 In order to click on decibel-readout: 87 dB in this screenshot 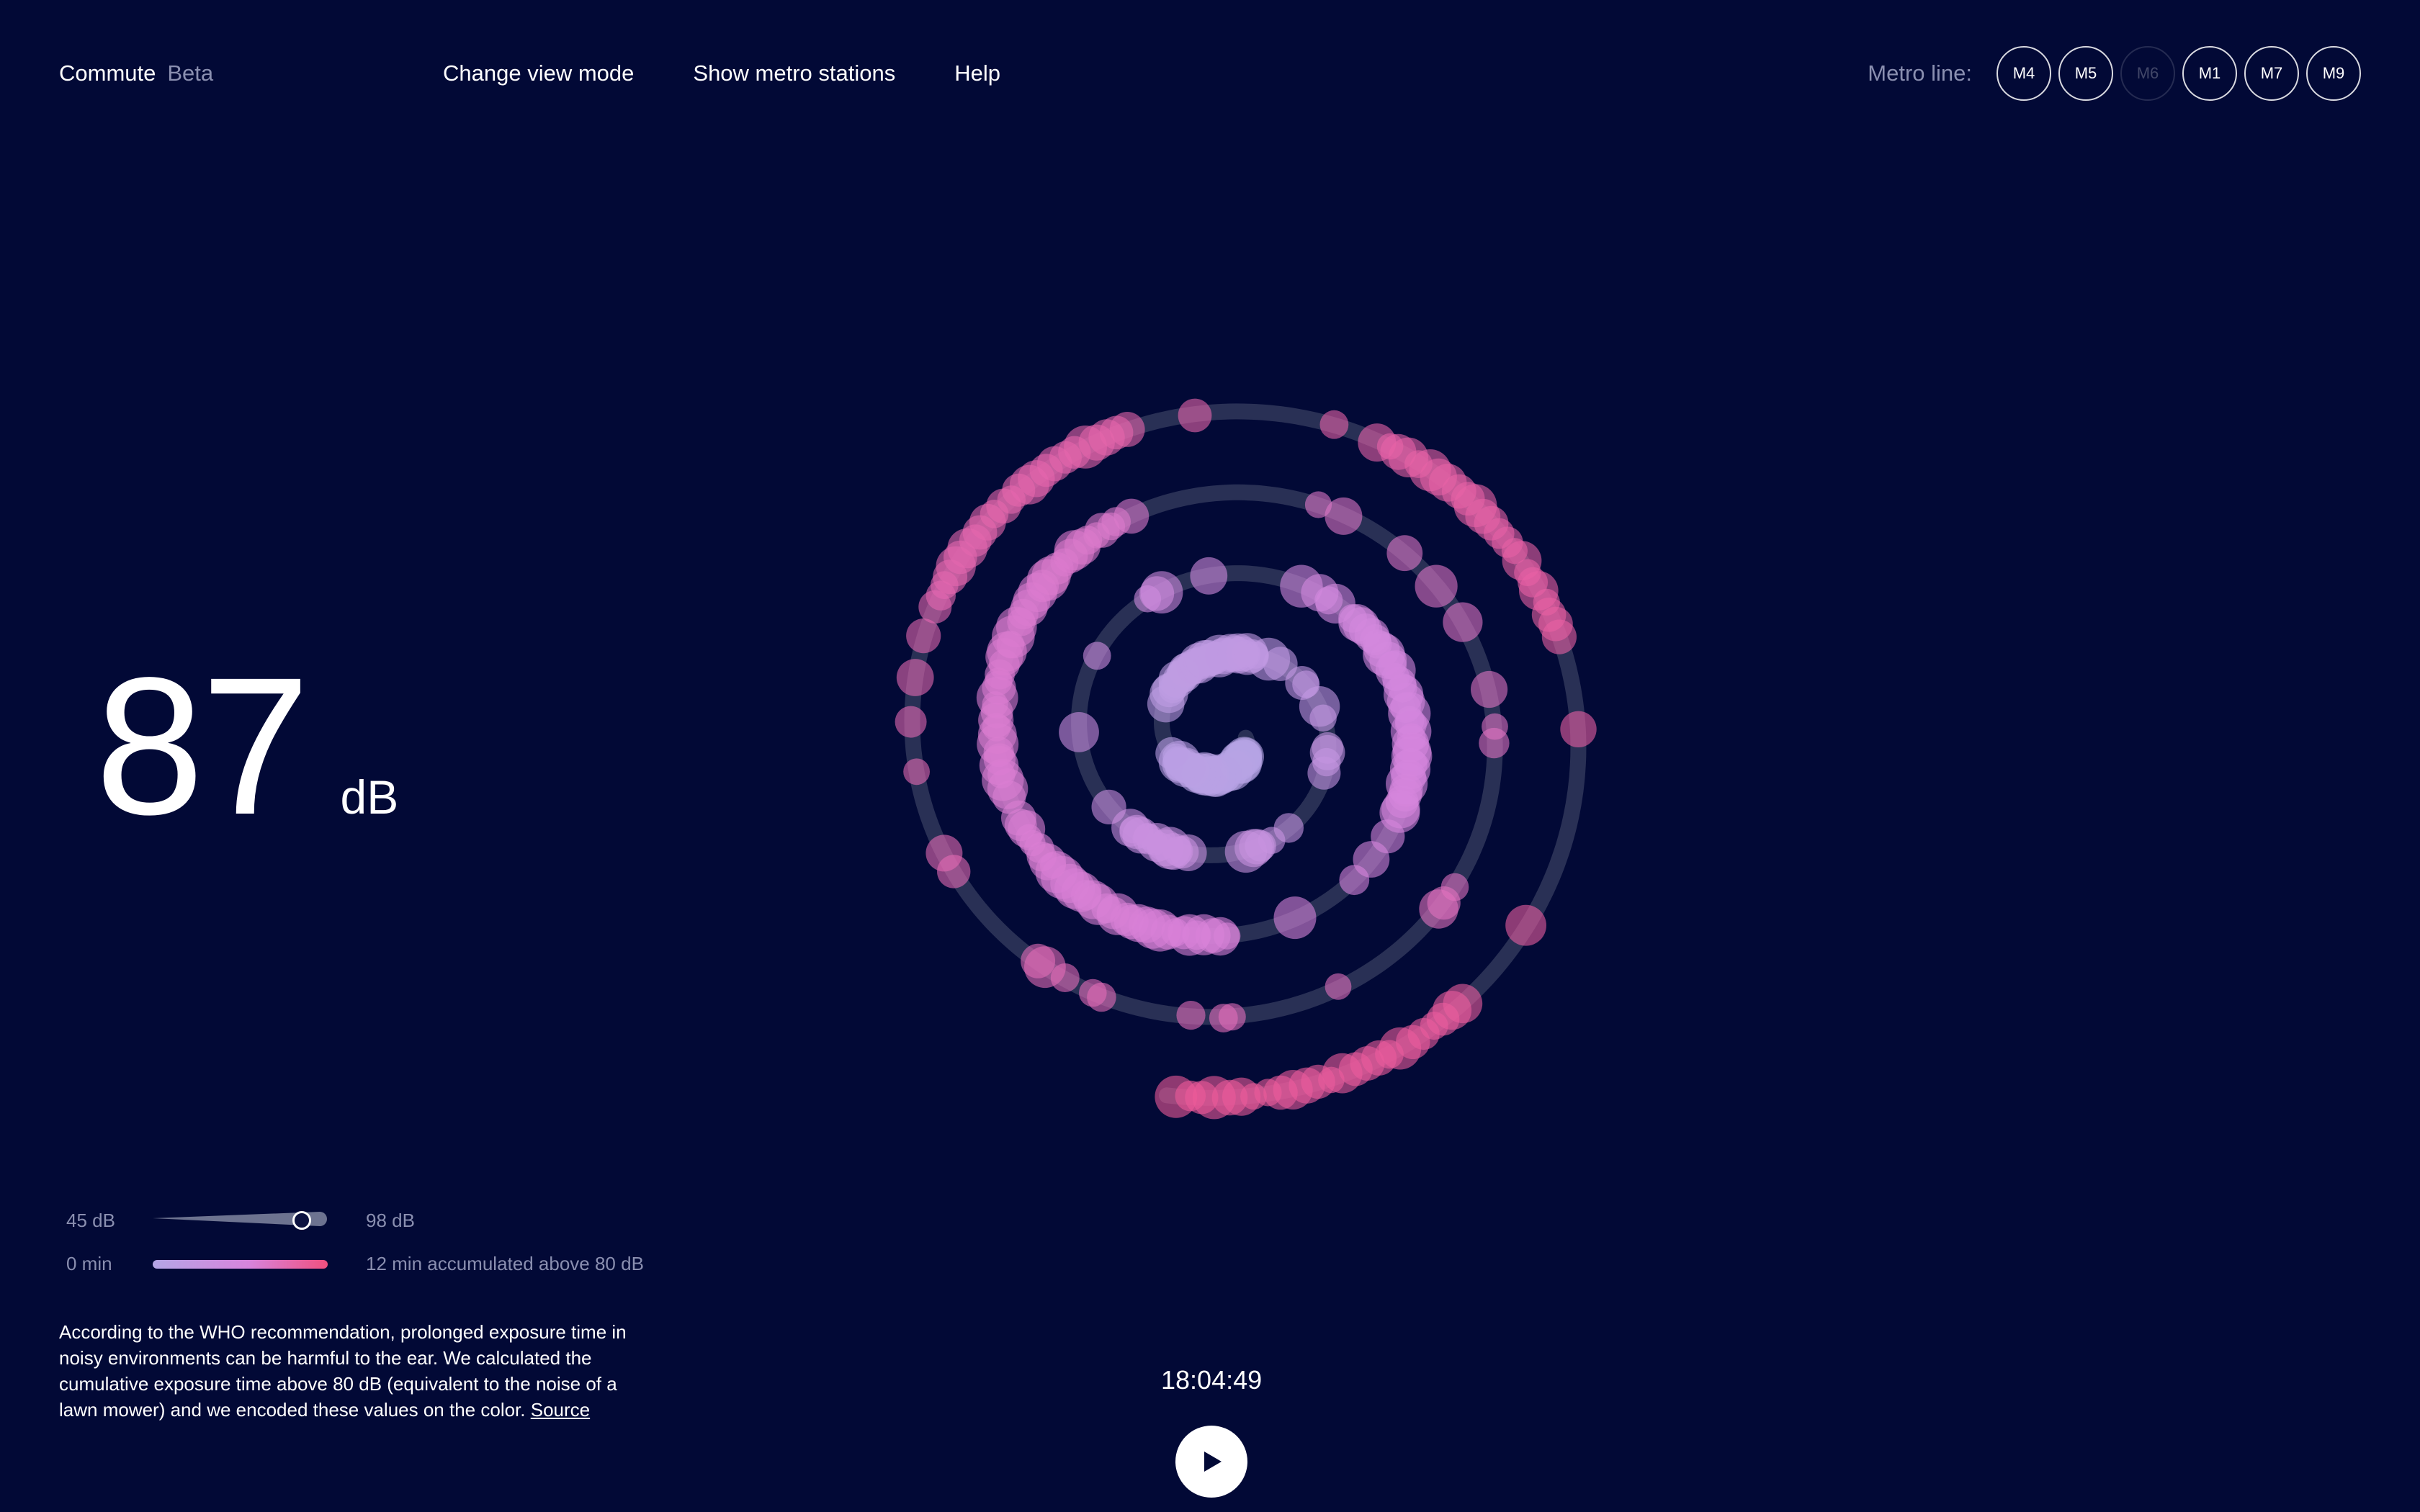, I will do `click(246, 746)`.